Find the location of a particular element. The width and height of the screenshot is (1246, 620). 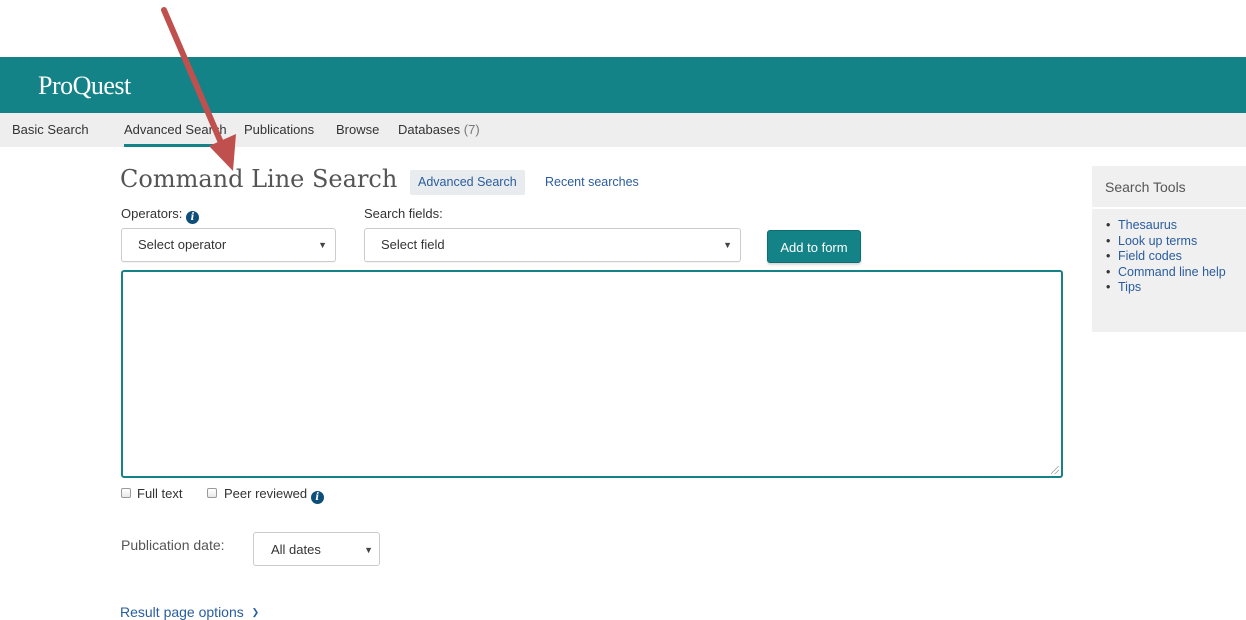

operator-select: Select operator ▼ is located at coordinates (228, 245).